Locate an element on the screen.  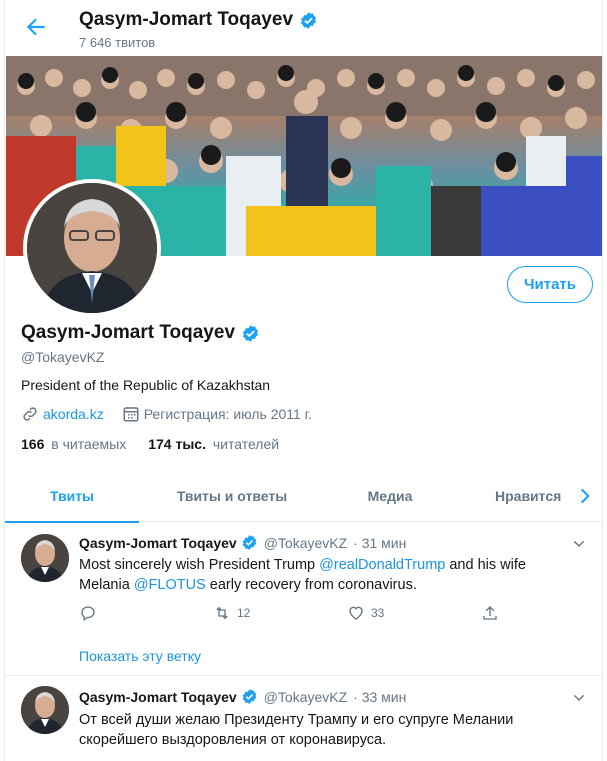
link-icon is located at coordinates (30, 414).